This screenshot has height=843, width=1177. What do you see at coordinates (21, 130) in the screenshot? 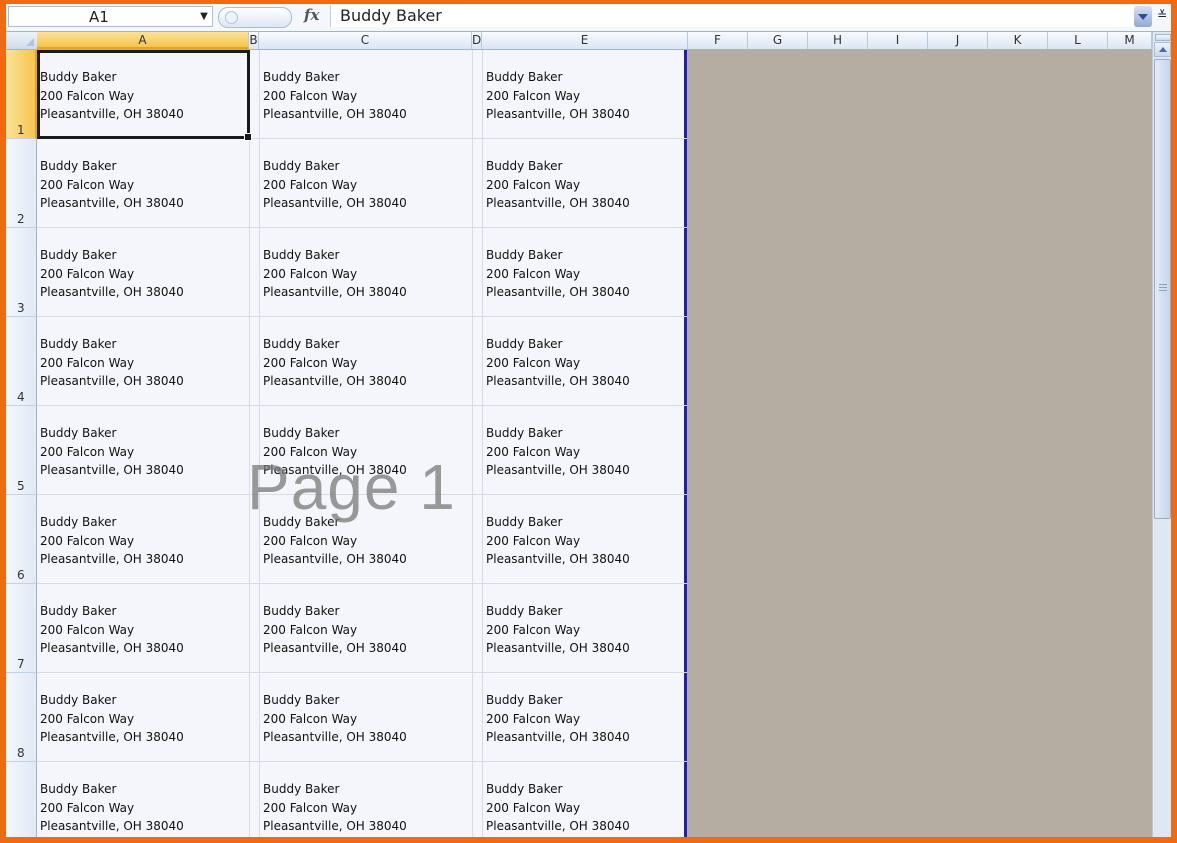
I see `row-number: 1` at bounding box center [21, 130].